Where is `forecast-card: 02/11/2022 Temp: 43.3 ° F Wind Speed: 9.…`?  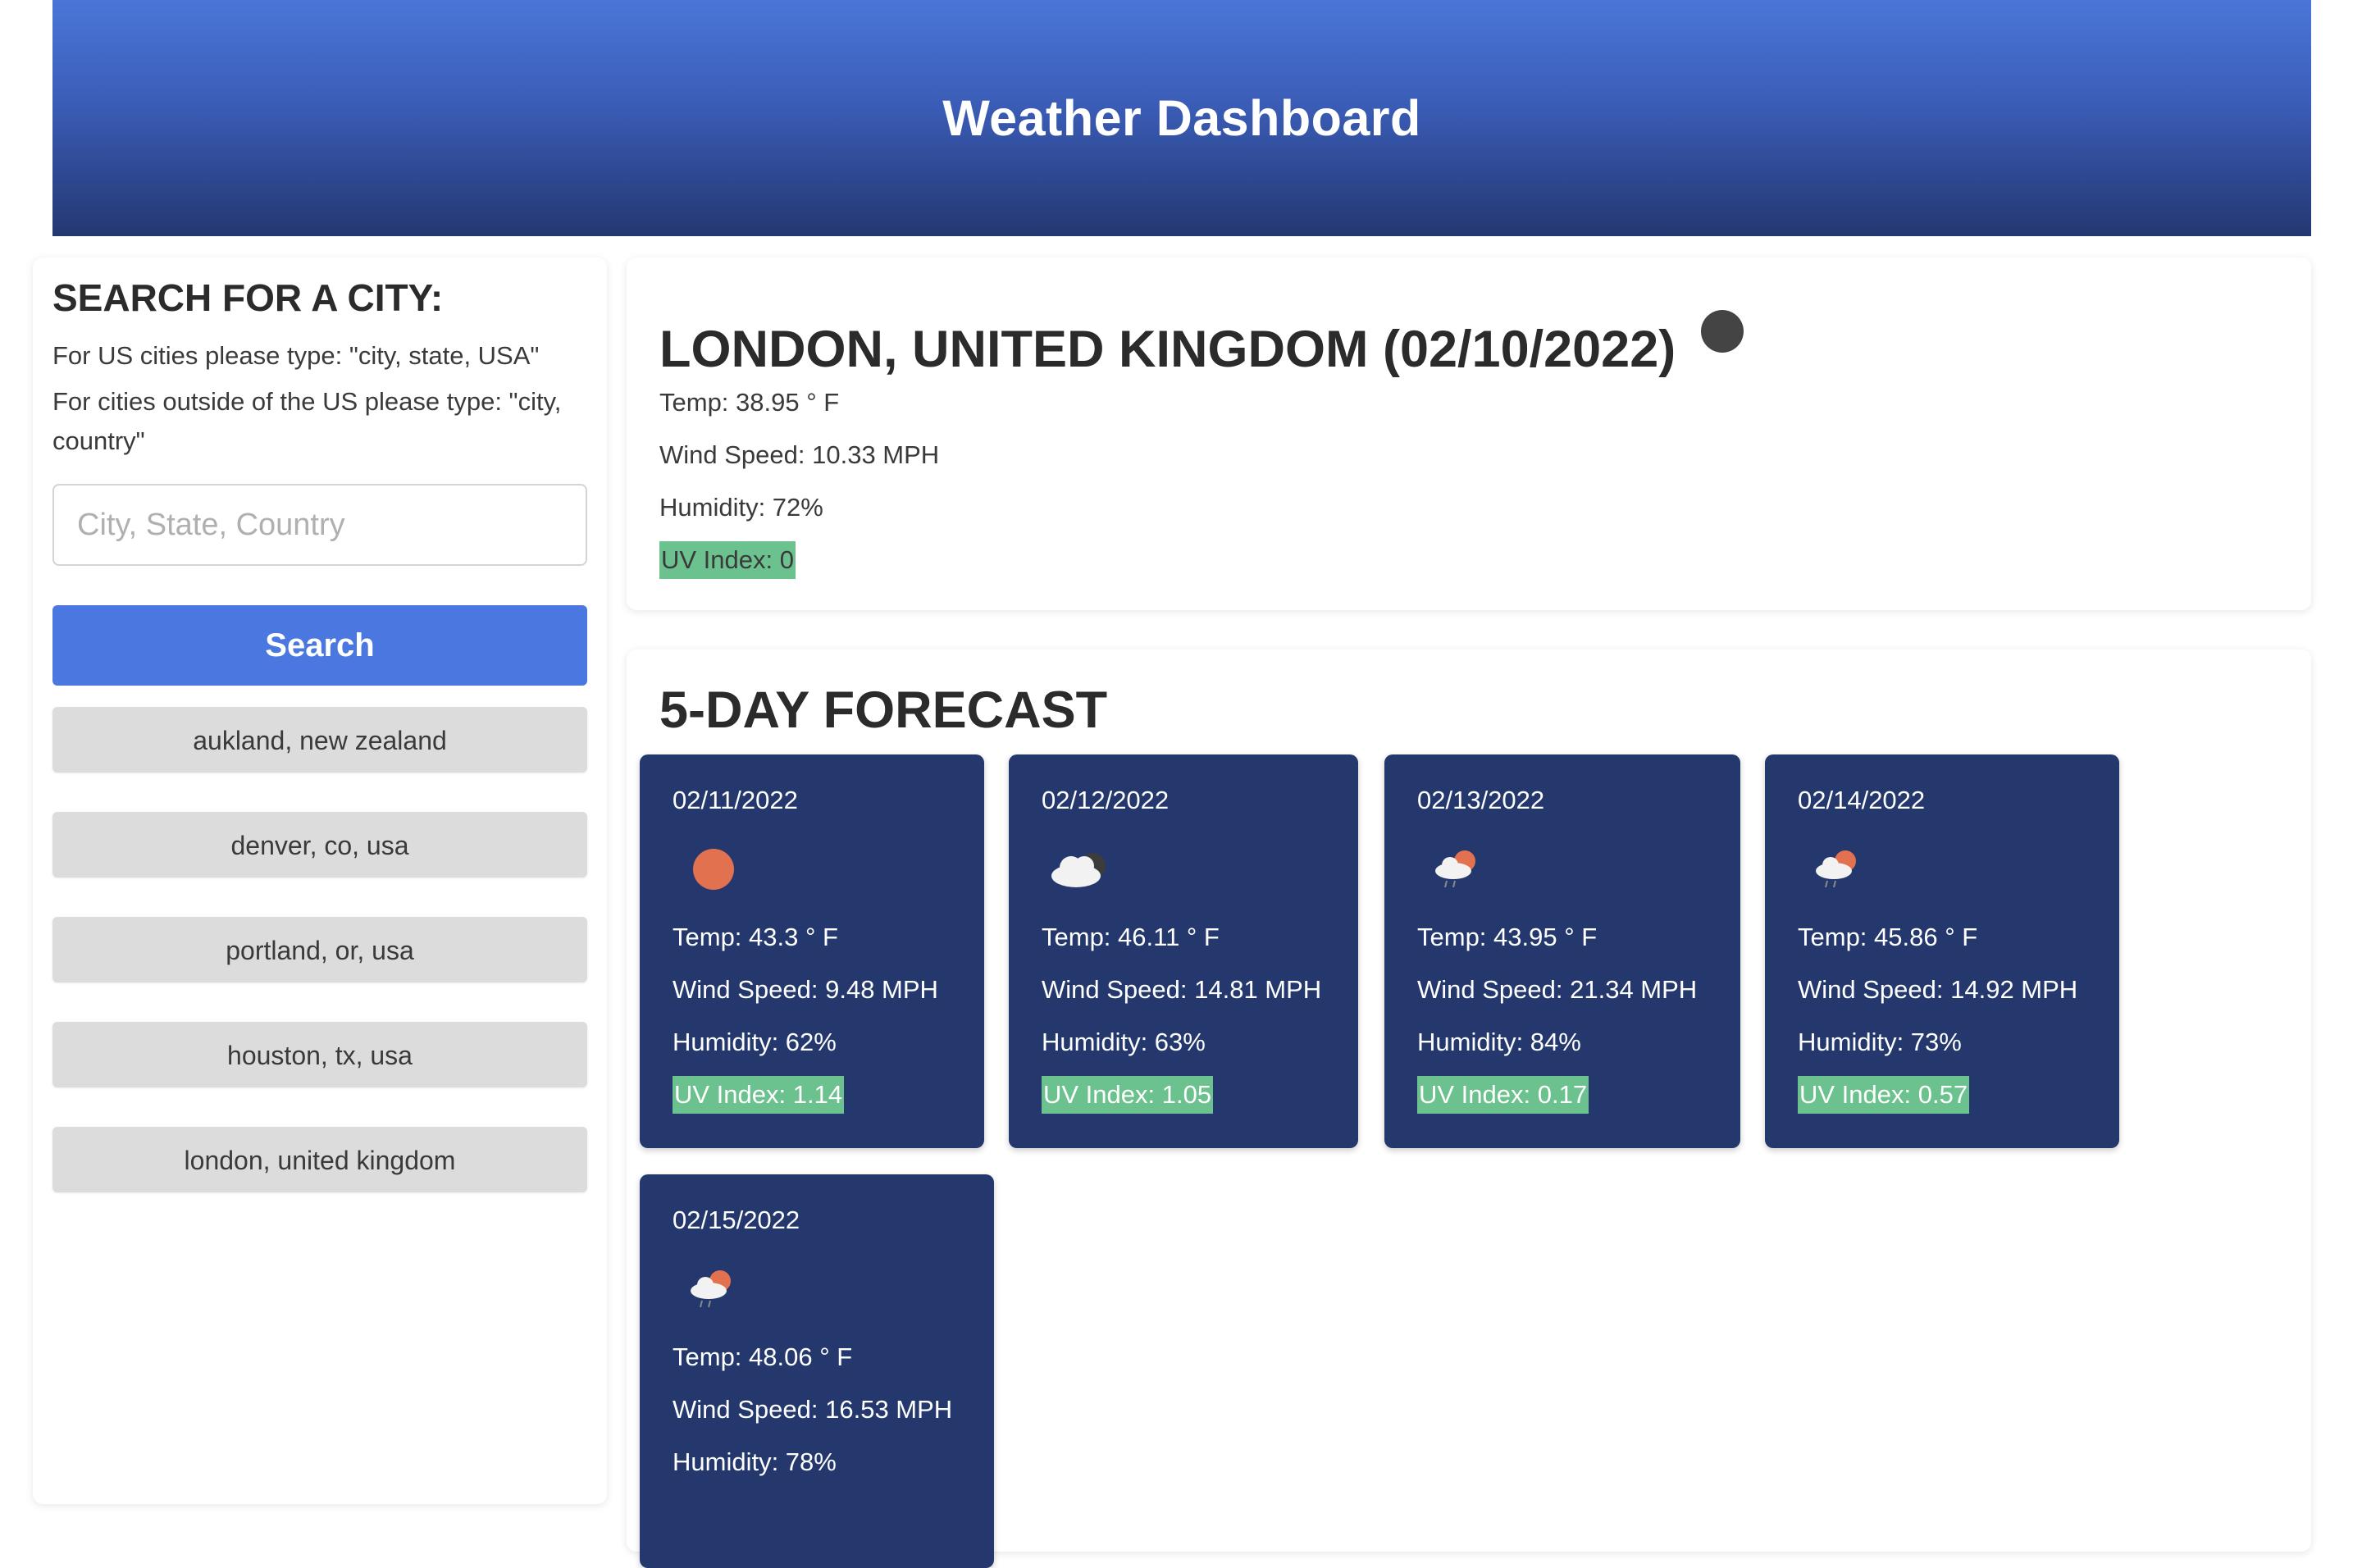 forecast-card: 02/11/2022 Temp: 43.3 ° F Wind Speed: 9.… is located at coordinates (812, 951).